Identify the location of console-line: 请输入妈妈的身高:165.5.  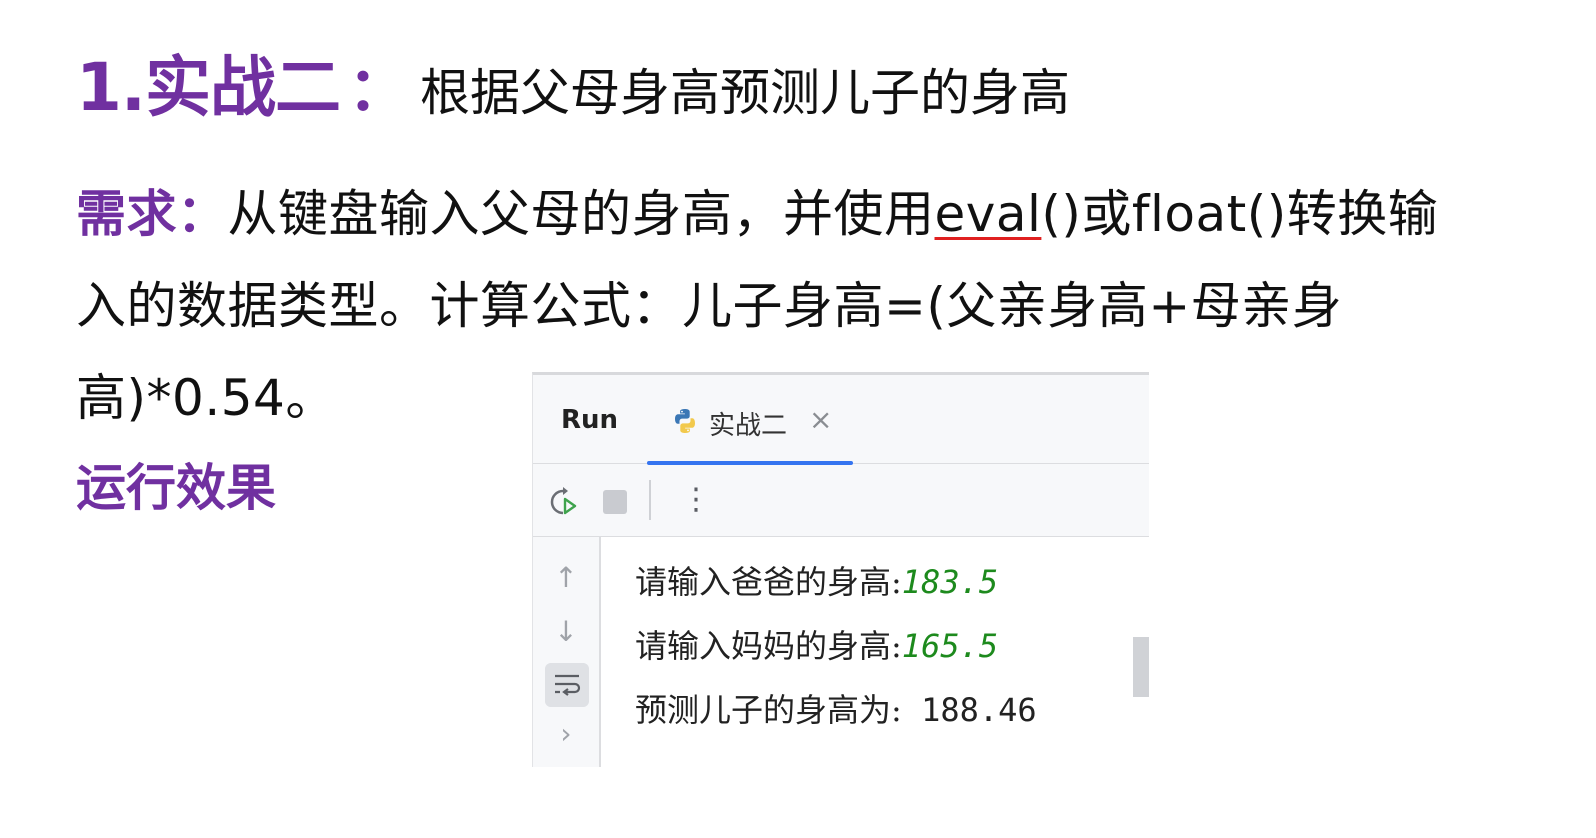
(816, 644).